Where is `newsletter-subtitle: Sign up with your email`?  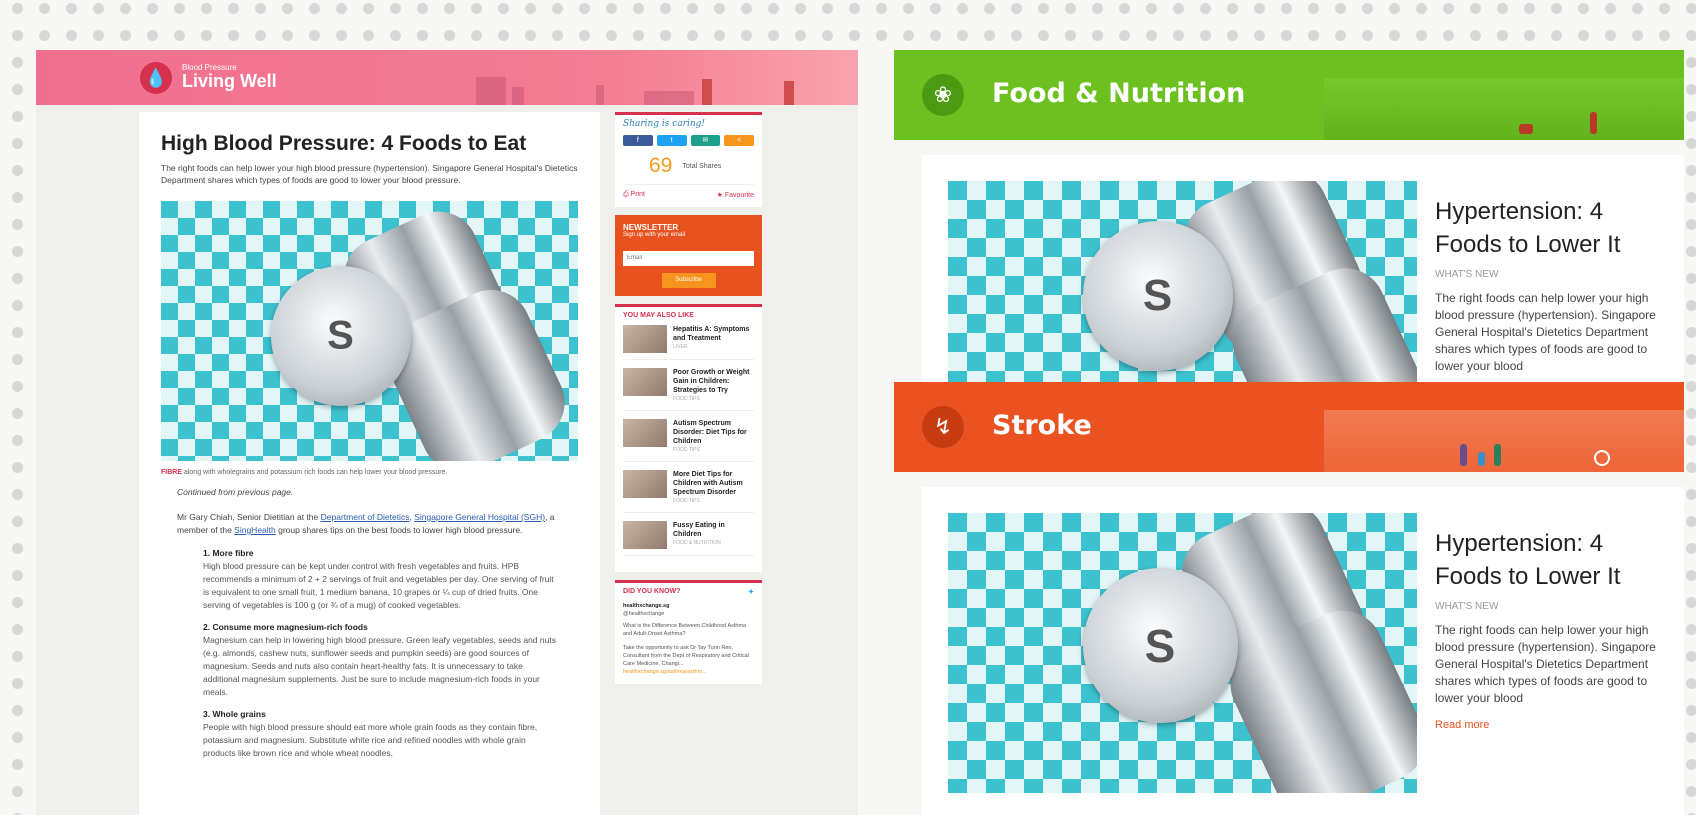
newsletter-subtitle: Sign up with your email is located at coordinates (654, 235).